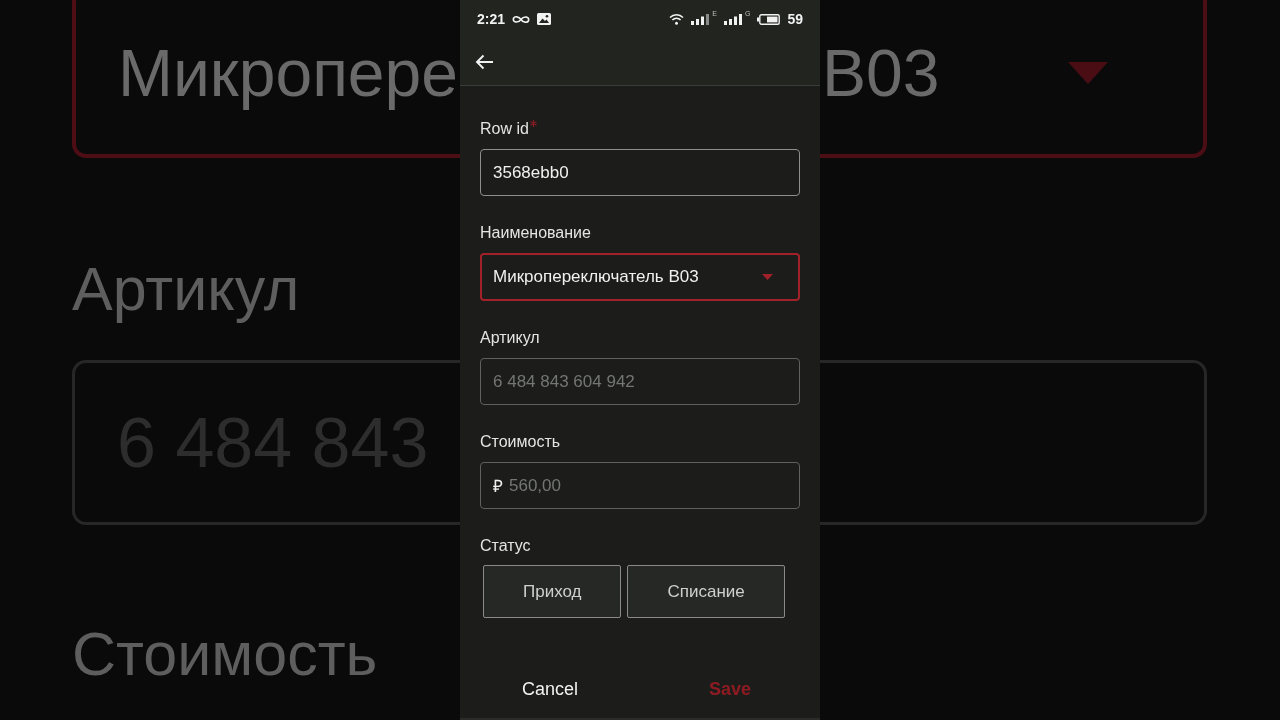 Image resolution: width=1280 pixels, height=720 pixels. Describe the element at coordinates (288, 73) in the screenshot. I see `backdrop-select-value: Микропере` at that location.